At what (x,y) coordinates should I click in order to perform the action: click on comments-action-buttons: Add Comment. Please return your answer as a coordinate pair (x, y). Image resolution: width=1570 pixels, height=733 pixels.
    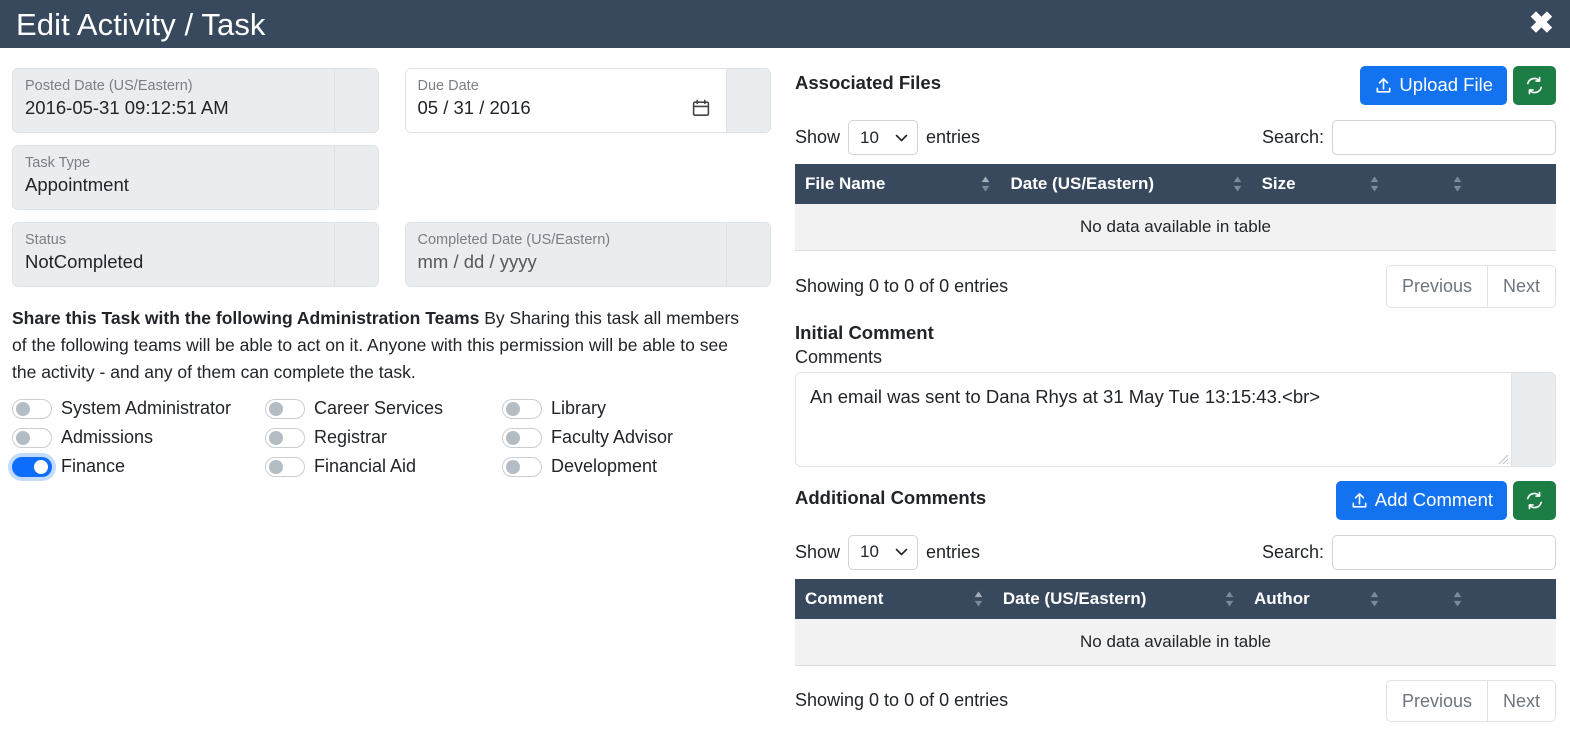
    Looking at the image, I should click on (1445, 500).